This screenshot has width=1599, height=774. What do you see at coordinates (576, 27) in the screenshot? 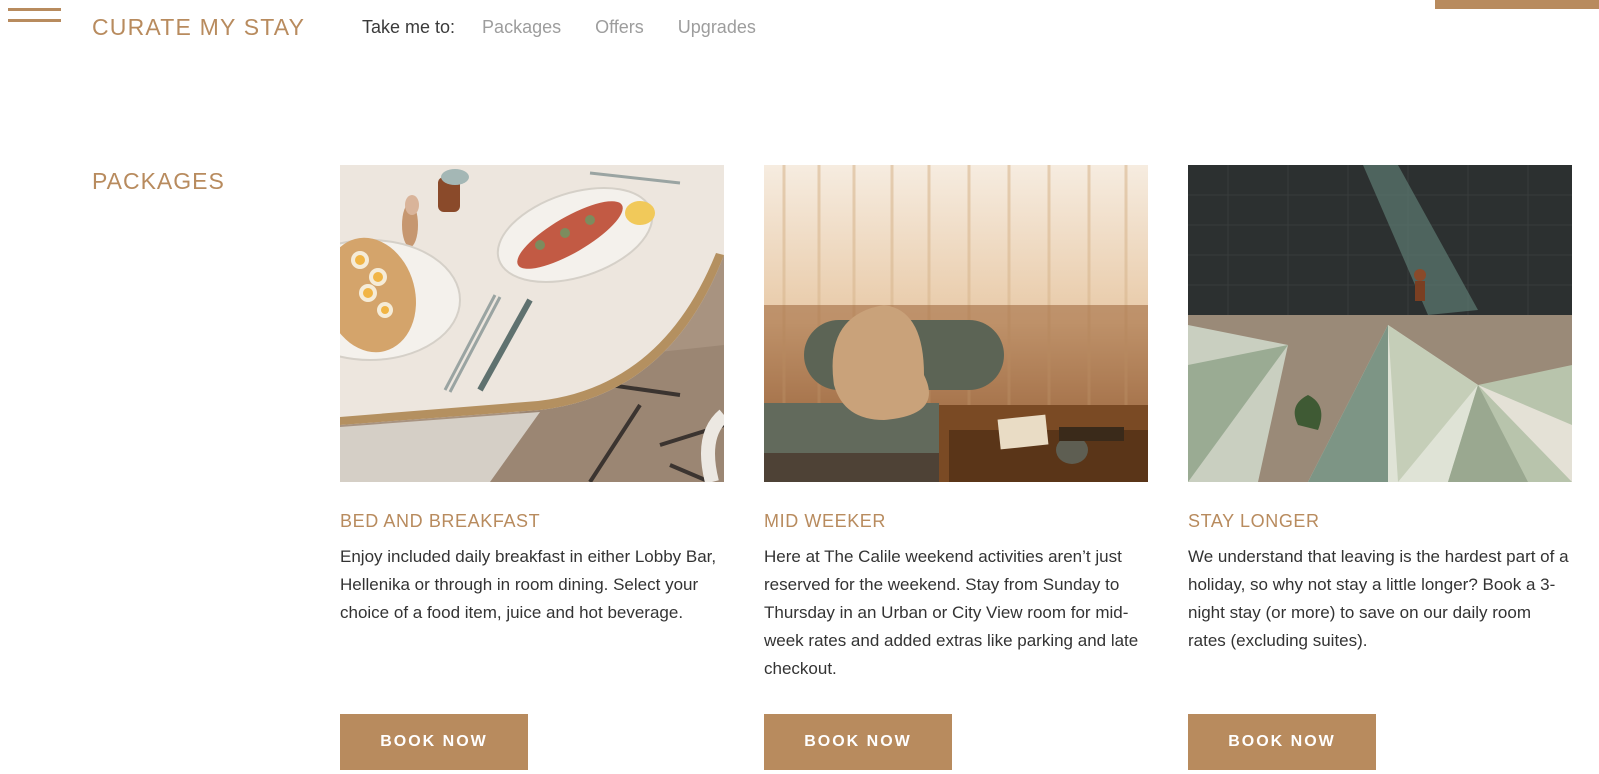
I see `quick-nav: Take me to: Packages Offers Upgrades` at bounding box center [576, 27].